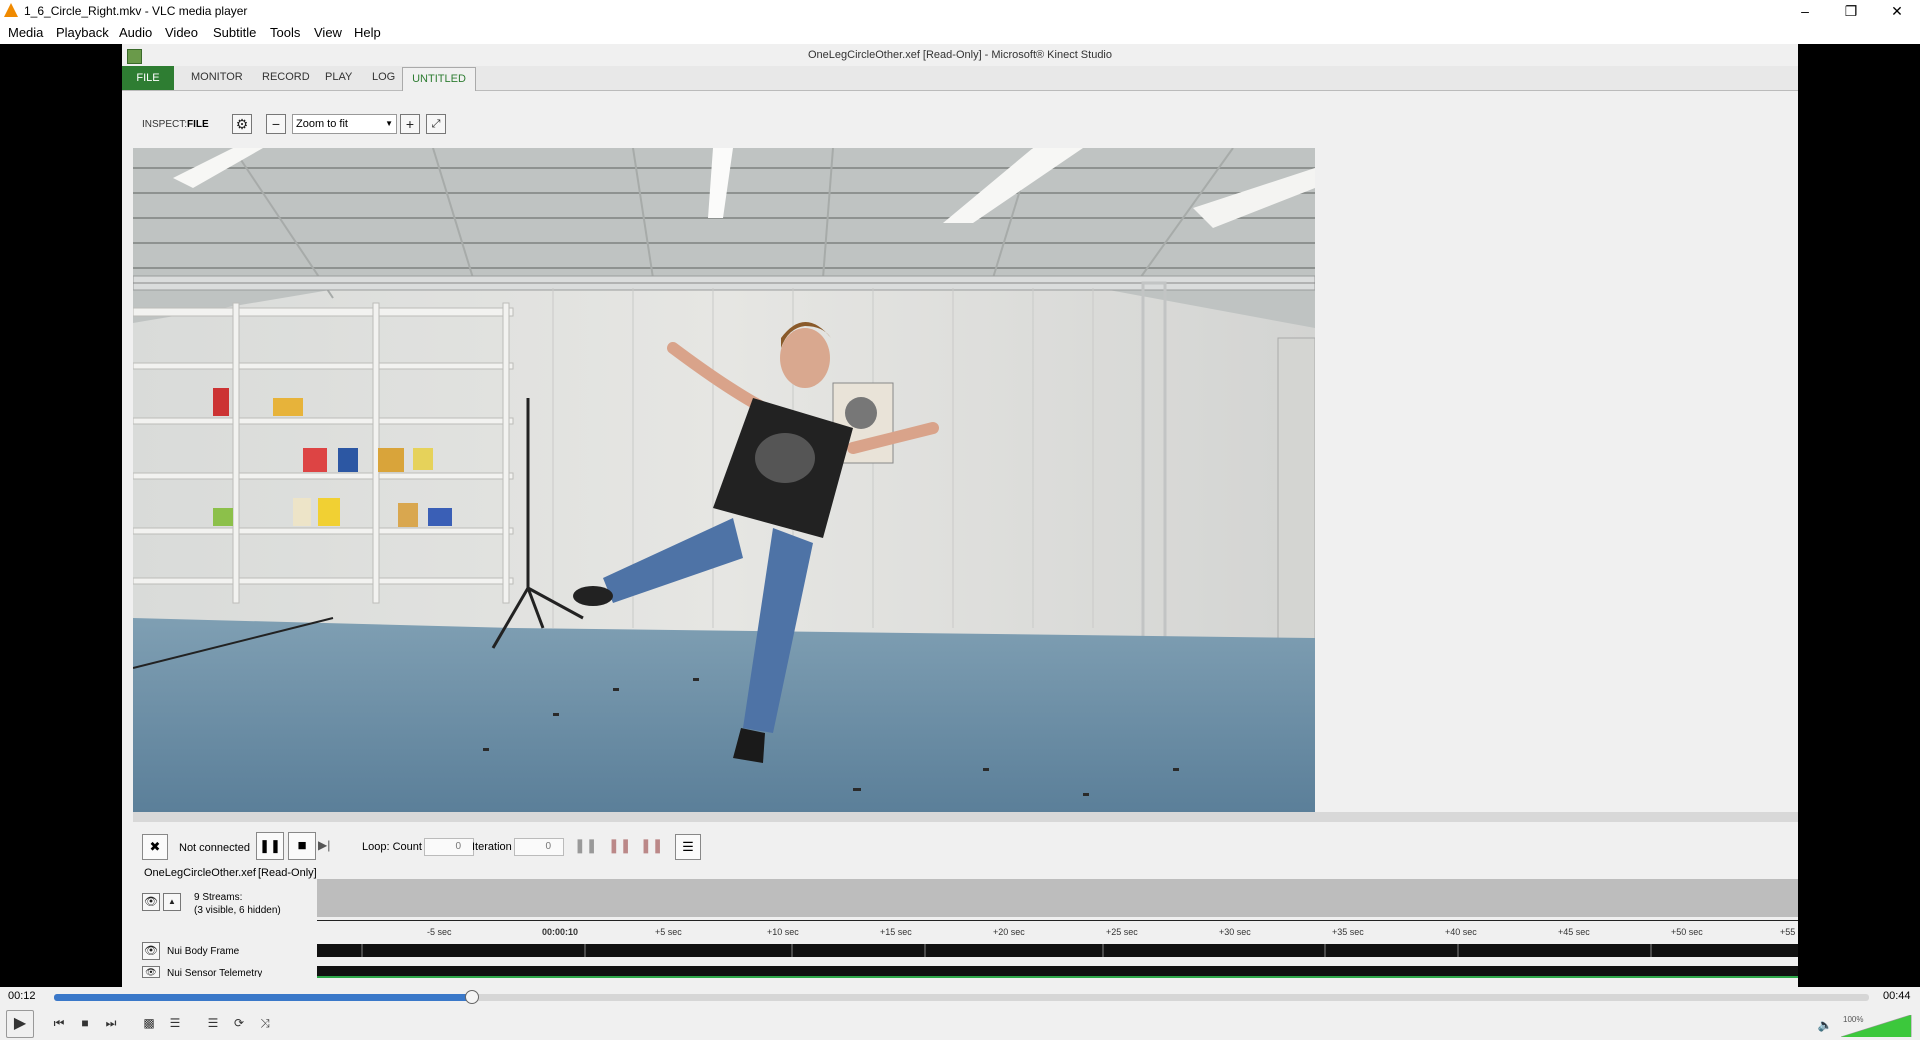  Describe the element at coordinates (262, 997) in the screenshot. I see `seek-progress` at that location.